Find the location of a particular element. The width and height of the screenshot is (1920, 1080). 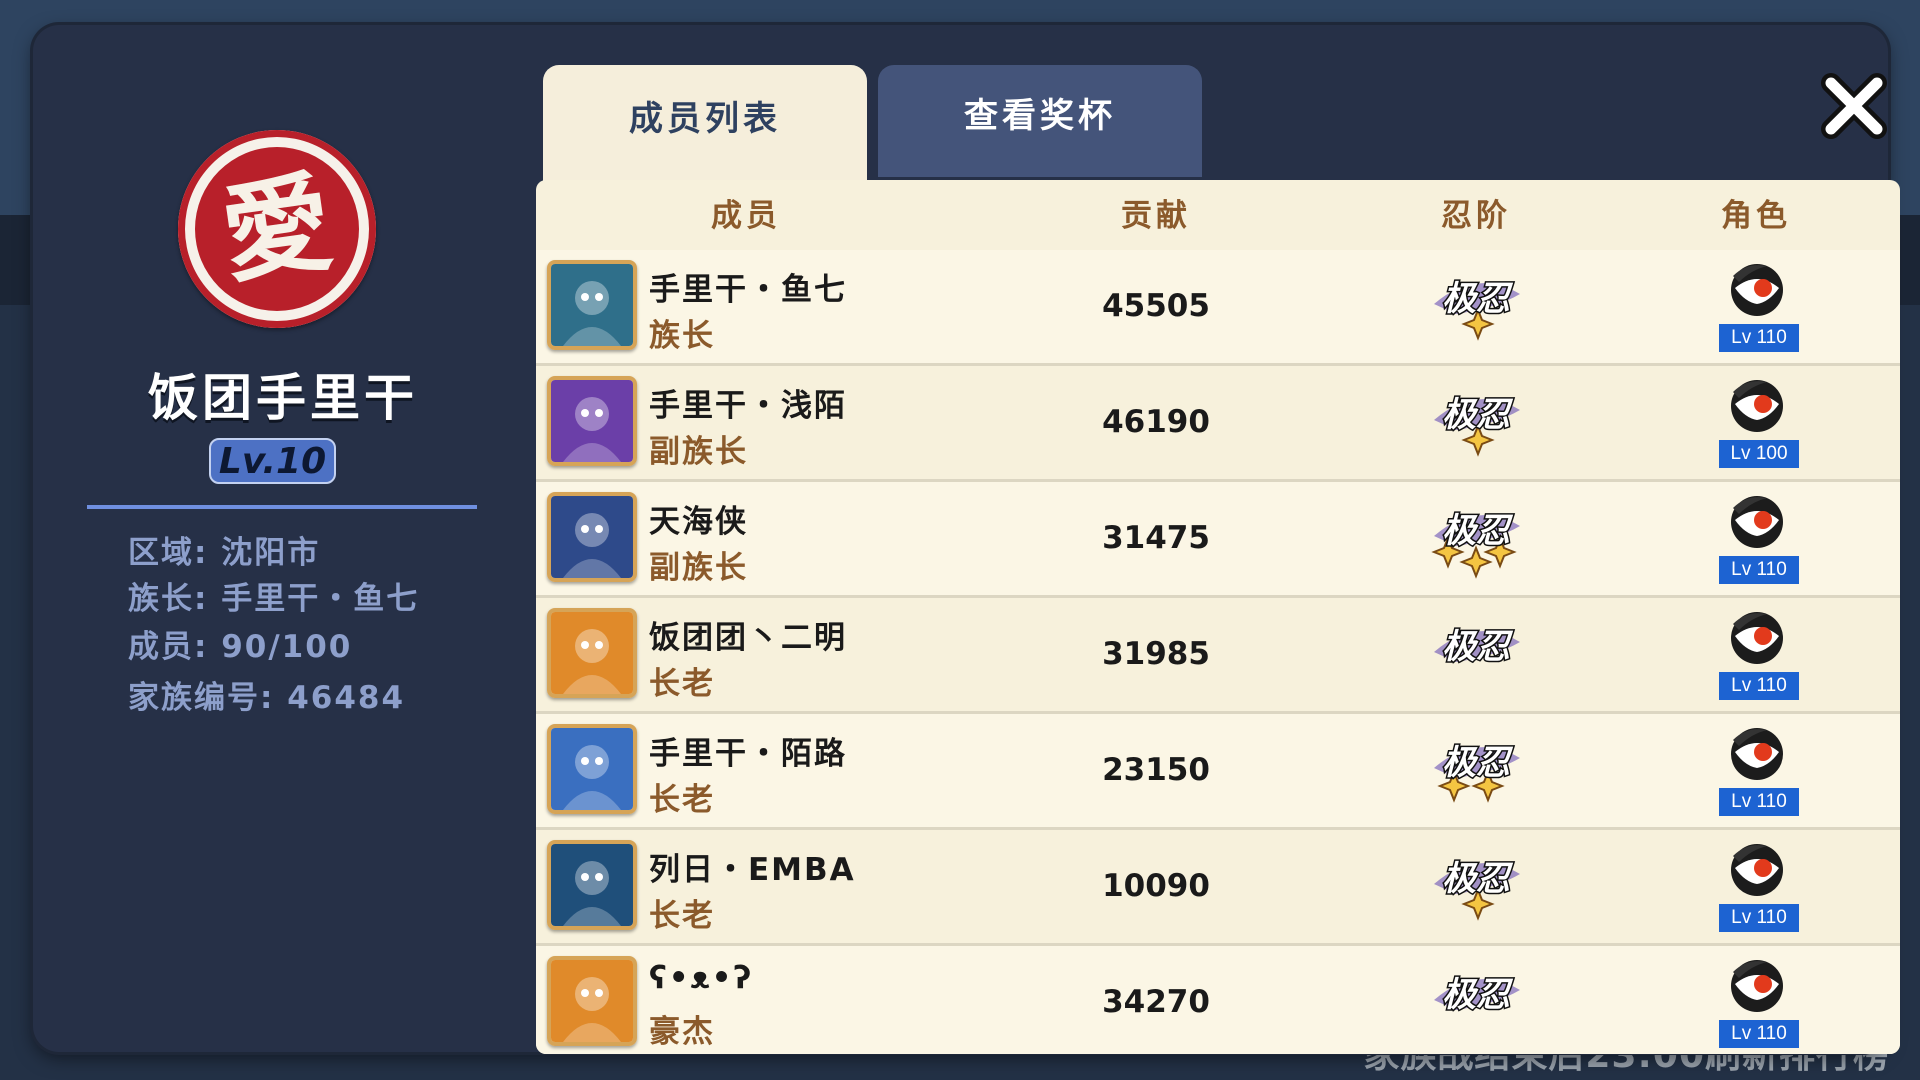

header-contribution: 贡献 is located at coordinates (1156, 216).